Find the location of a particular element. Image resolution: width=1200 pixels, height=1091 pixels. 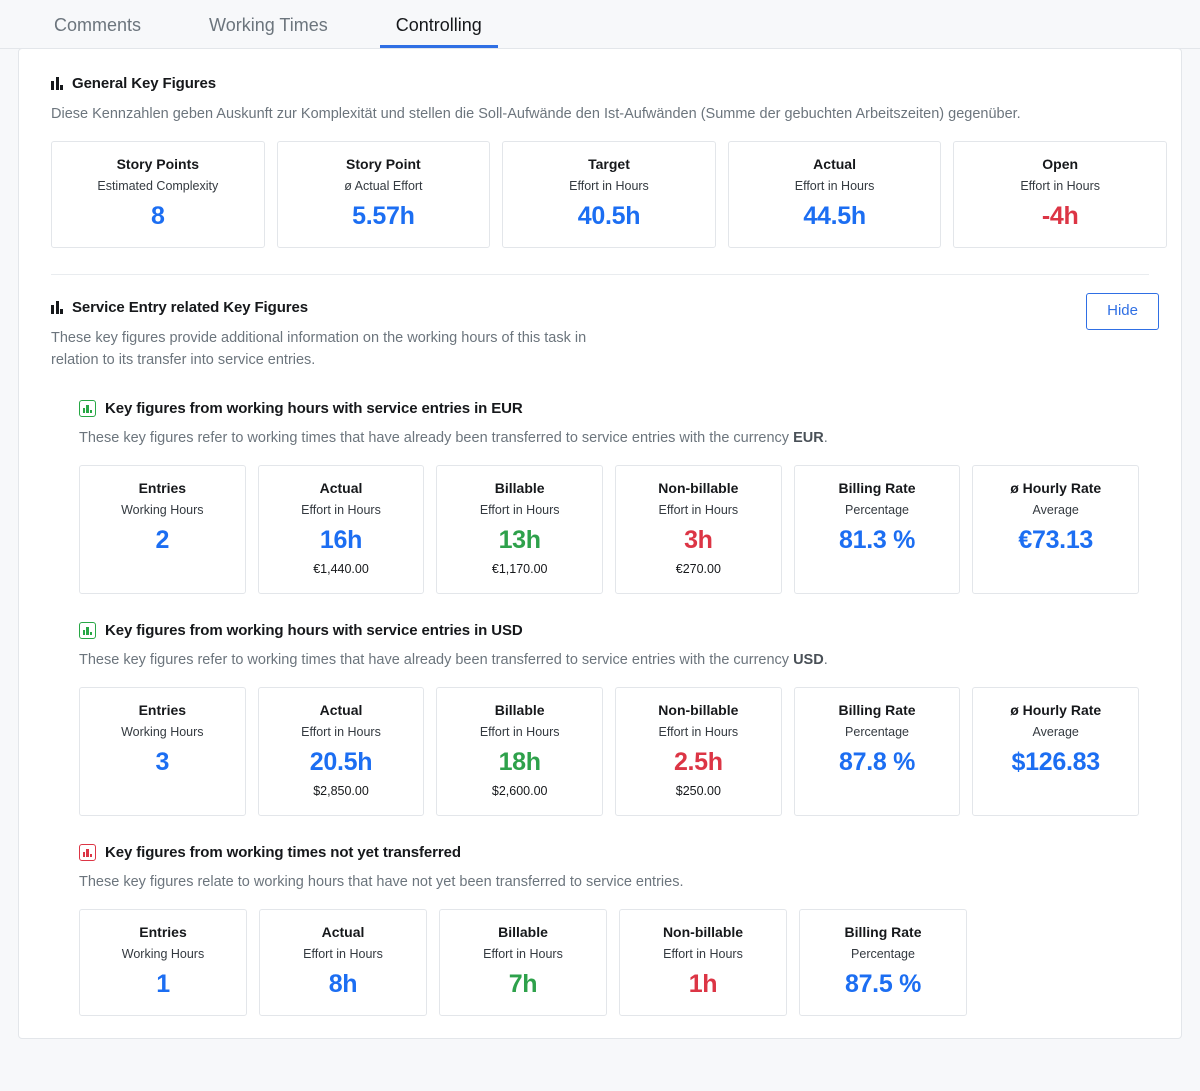

kpi-value: €73.13 is located at coordinates (1056, 540).